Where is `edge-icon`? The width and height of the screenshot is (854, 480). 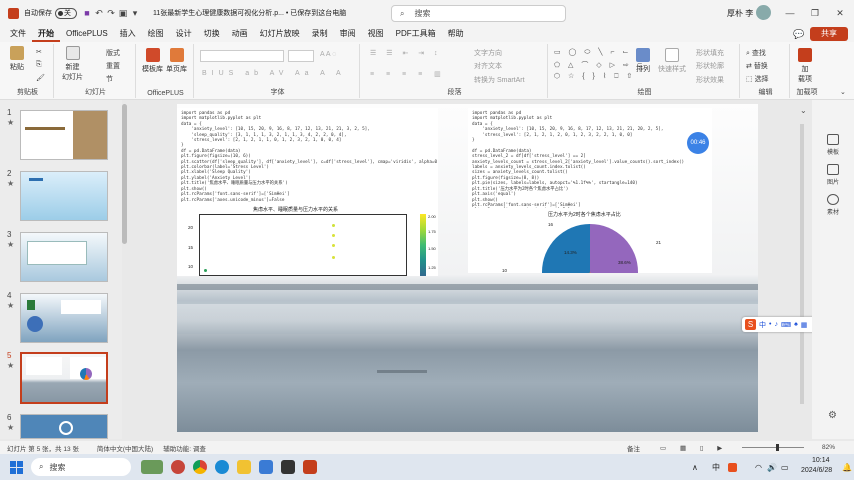
edge-icon is located at coordinates (222, 467).